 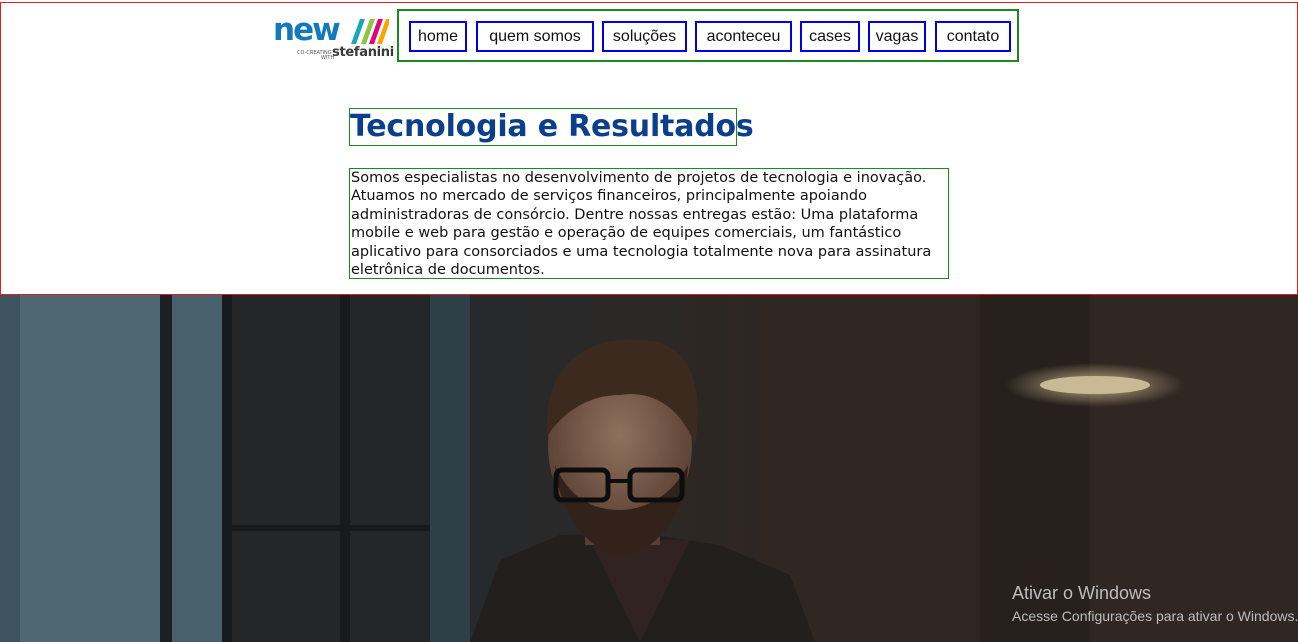 What do you see at coordinates (551, 127) in the screenshot?
I see `page-title: Tecnologia e Resultados` at bounding box center [551, 127].